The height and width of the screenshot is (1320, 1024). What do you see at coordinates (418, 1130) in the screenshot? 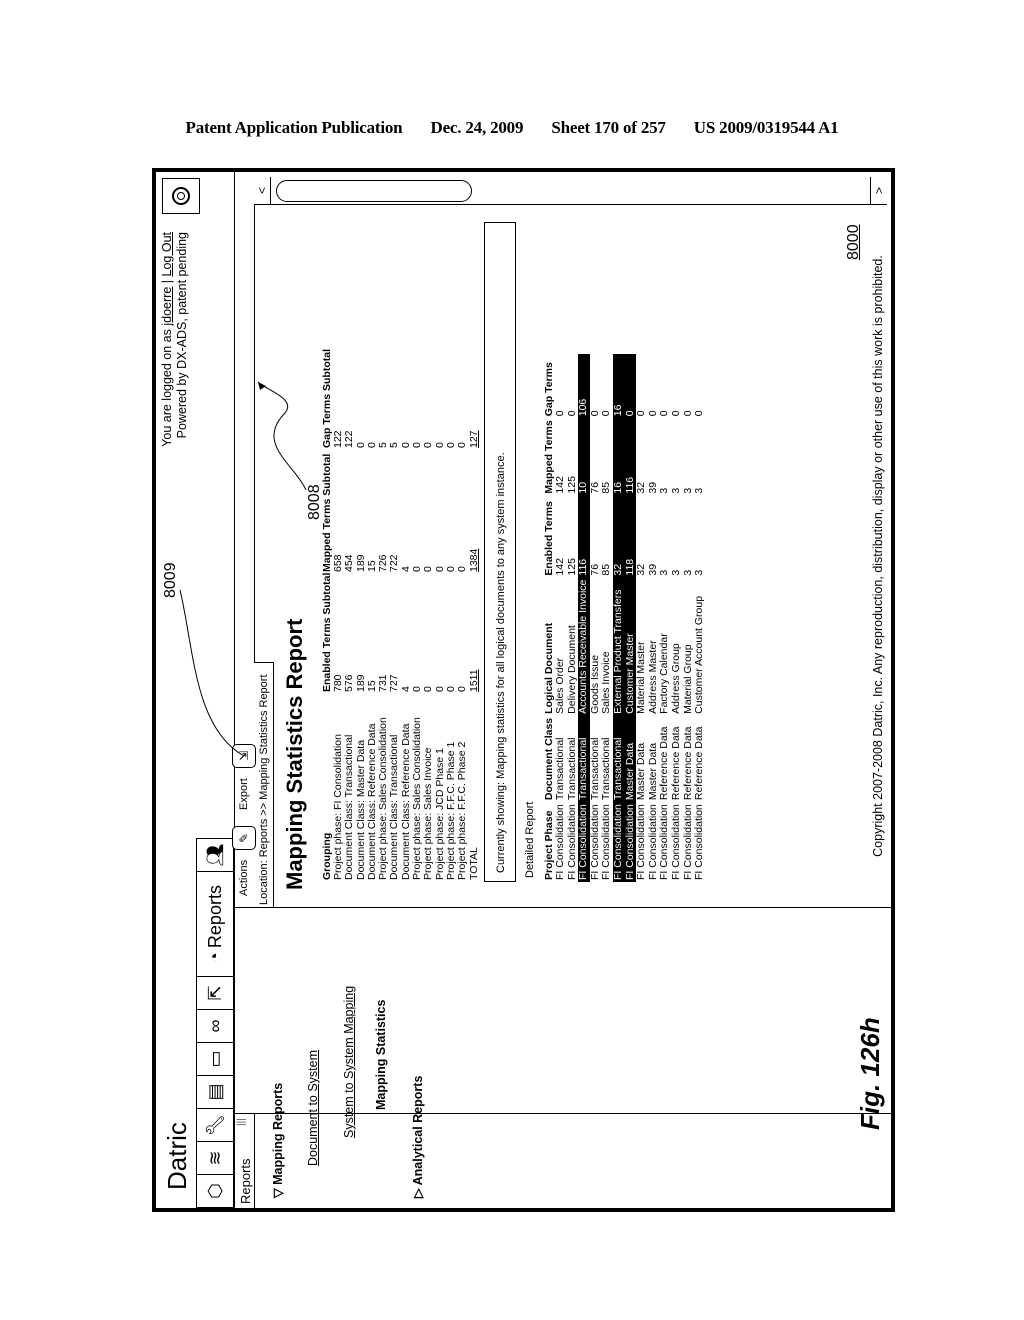
I see `sidebar-item-label: Analytical Reports` at bounding box center [418, 1130].